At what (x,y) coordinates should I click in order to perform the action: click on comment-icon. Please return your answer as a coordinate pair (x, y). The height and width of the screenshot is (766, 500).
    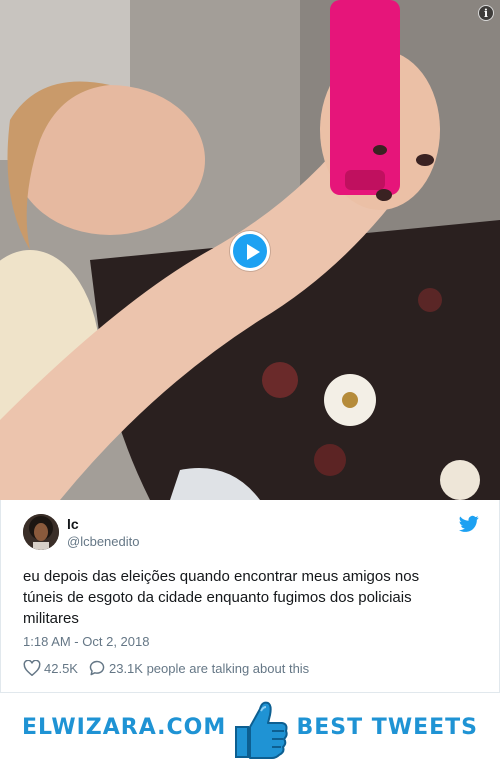
    Looking at the image, I should click on (97, 668).